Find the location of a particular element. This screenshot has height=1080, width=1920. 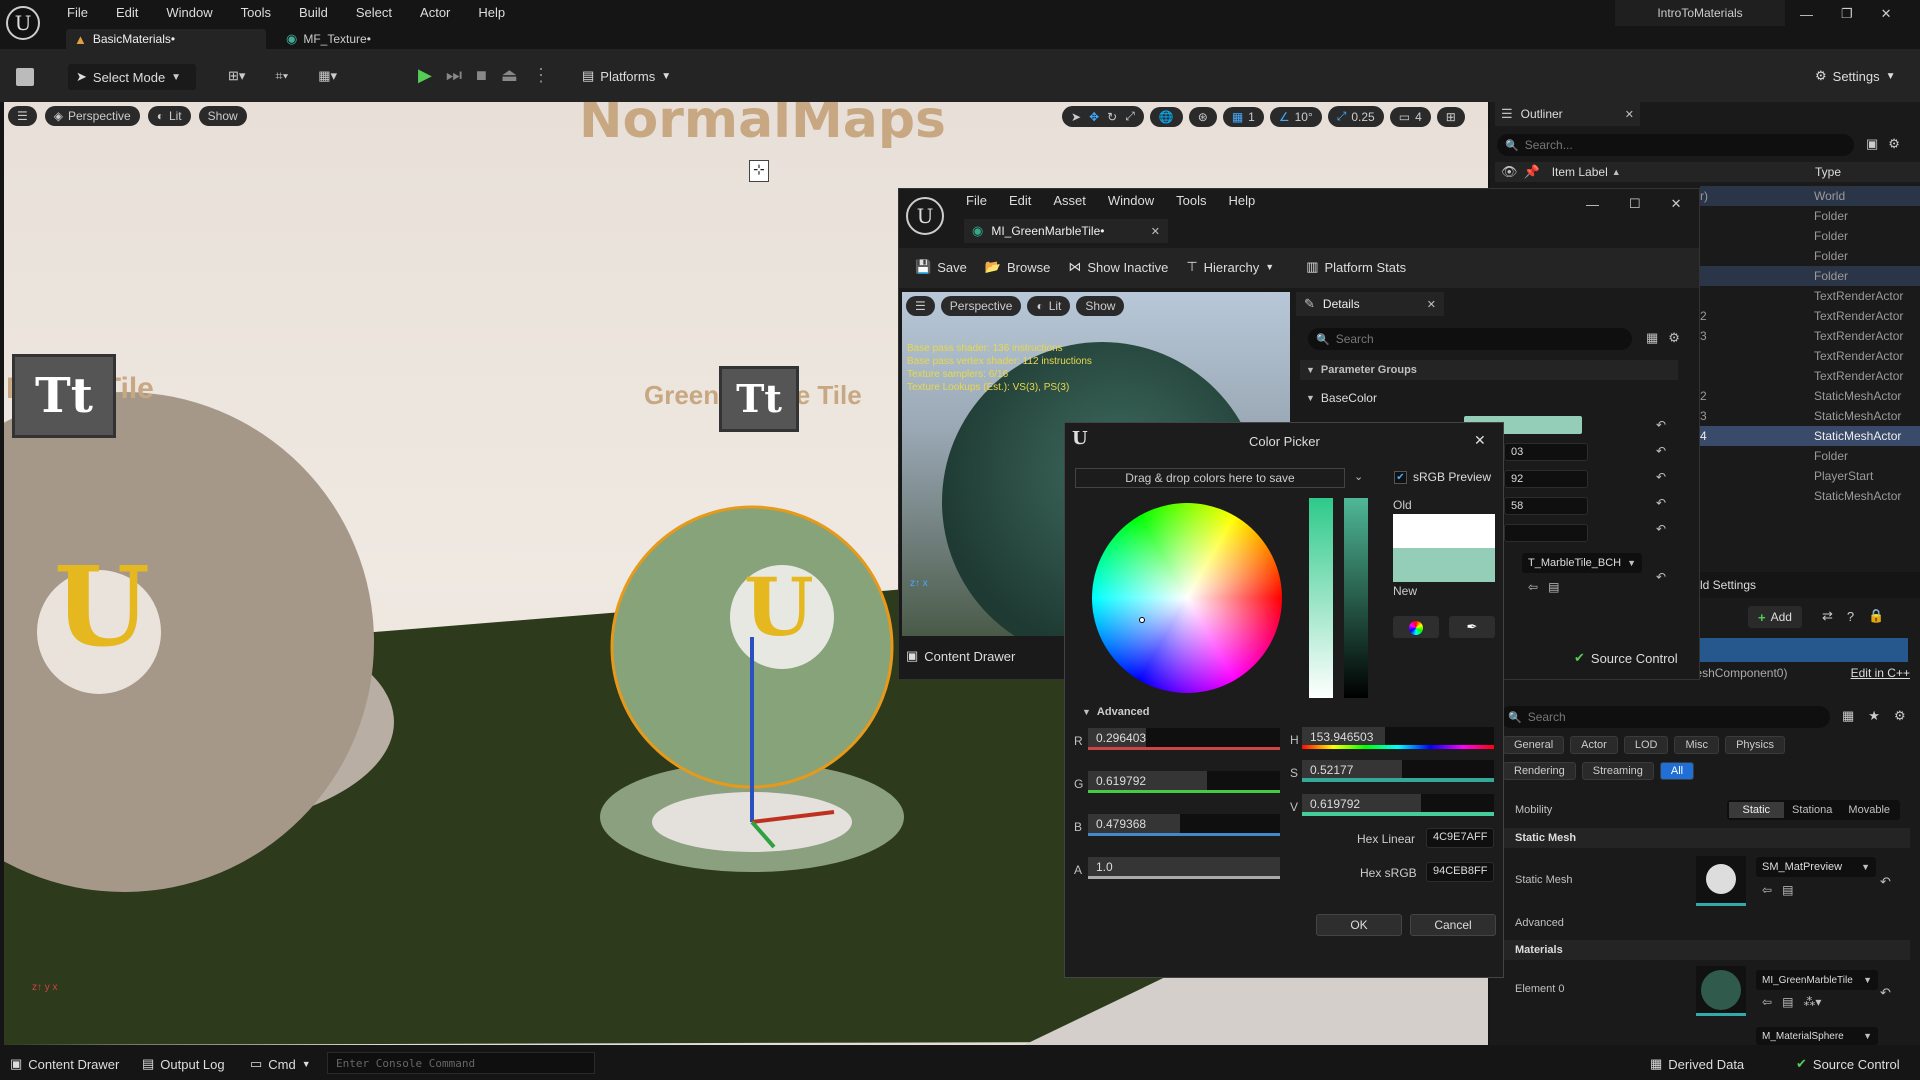

static-mesh-thumbnail is located at coordinates (1721, 881).